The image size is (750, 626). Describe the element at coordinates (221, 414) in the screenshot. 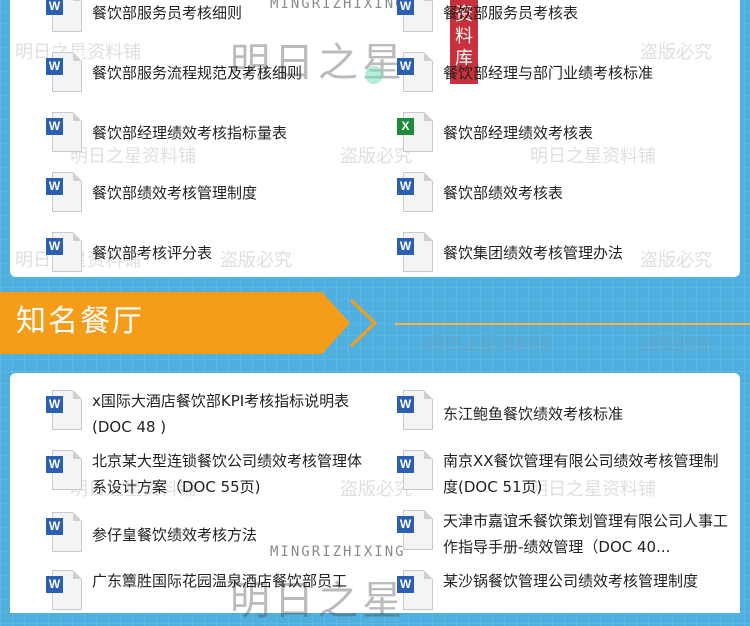

I see `file-name: x国际大酒店餐饮部KPI考核指标说明表(DOC 48 )` at that location.